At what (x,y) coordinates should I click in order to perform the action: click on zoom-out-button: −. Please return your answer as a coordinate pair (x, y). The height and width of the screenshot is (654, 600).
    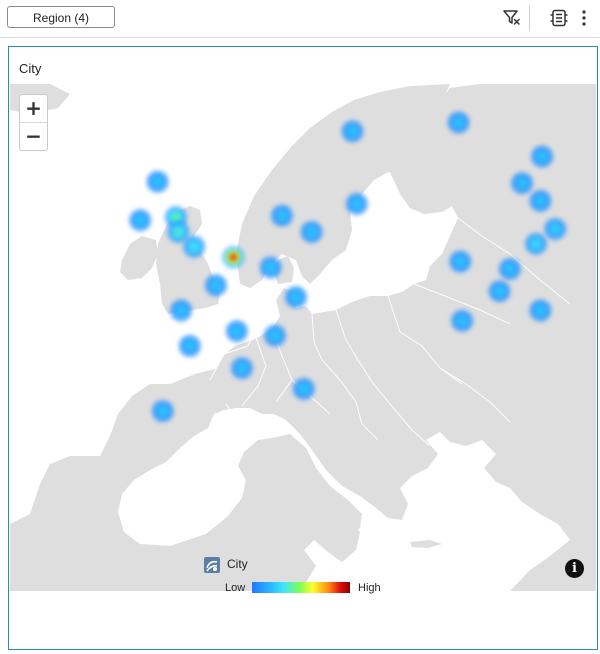
    Looking at the image, I should click on (33, 136).